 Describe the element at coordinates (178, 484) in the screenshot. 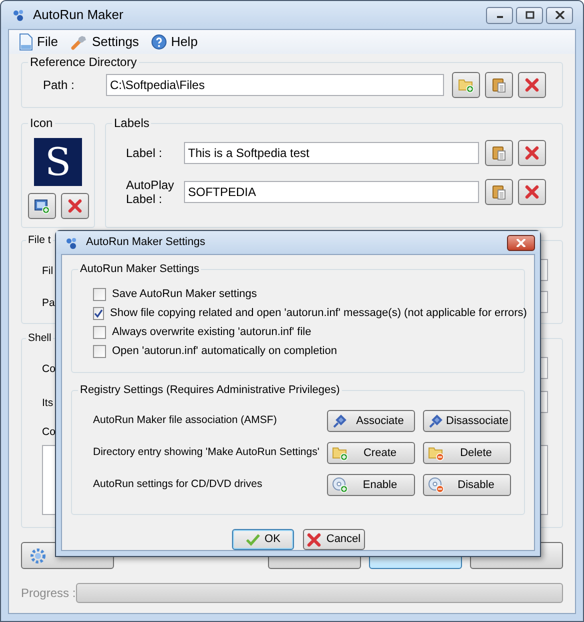

I see `setting-label: AutoRun settings for CD/DVD drives` at that location.